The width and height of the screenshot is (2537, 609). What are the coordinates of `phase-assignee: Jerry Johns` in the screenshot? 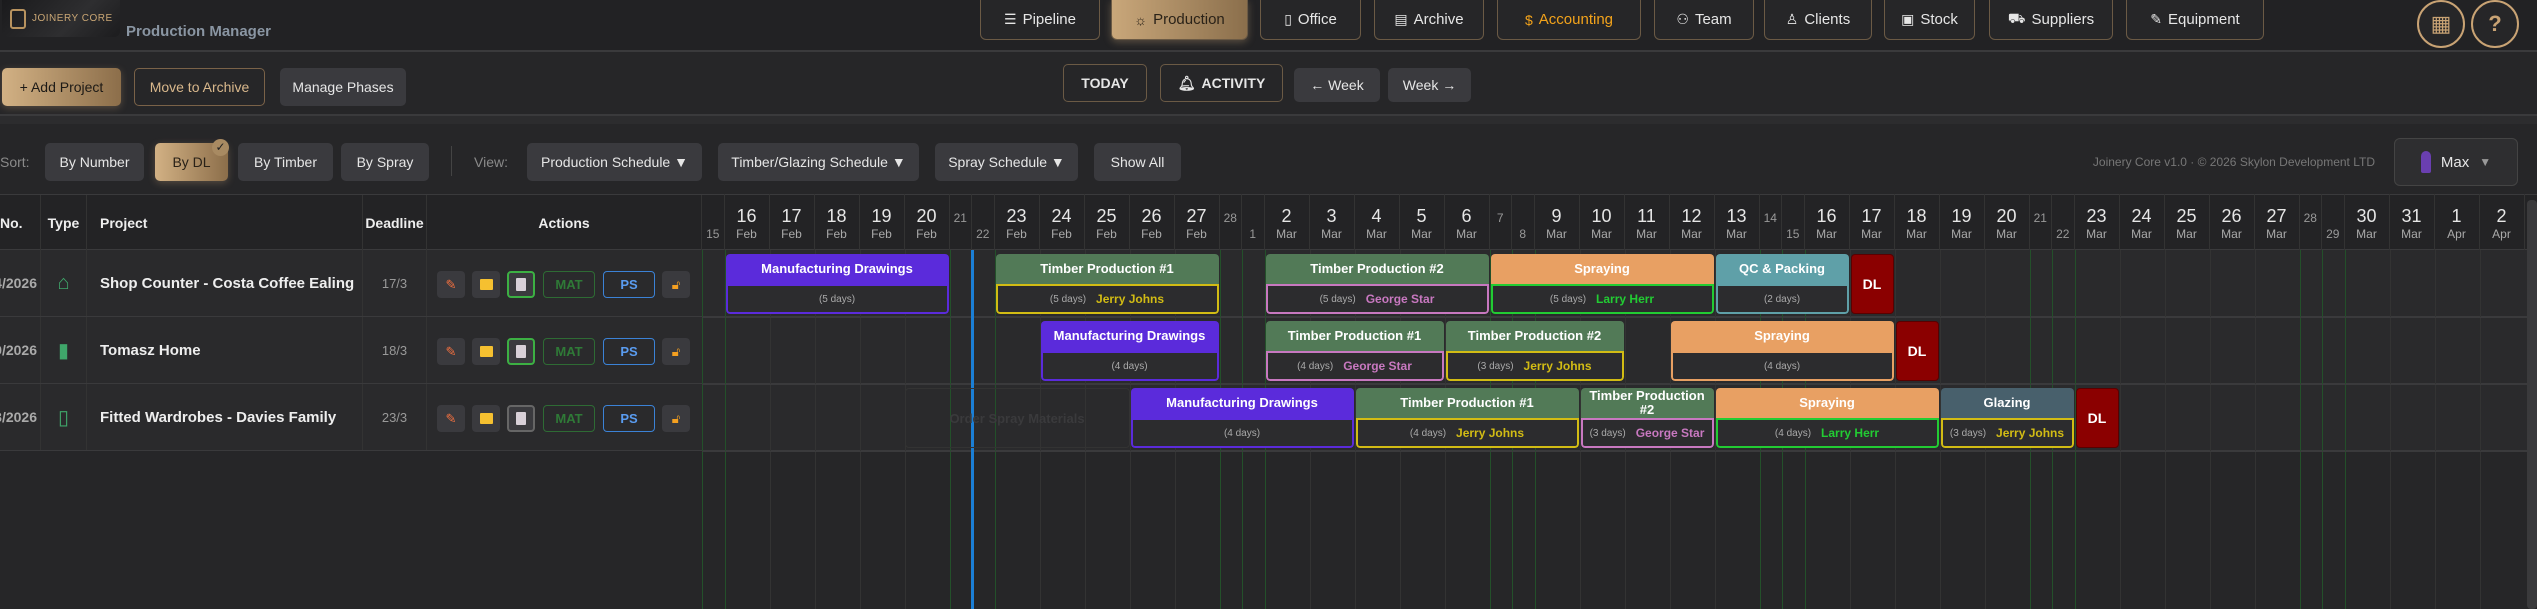 It's located at (2030, 433).